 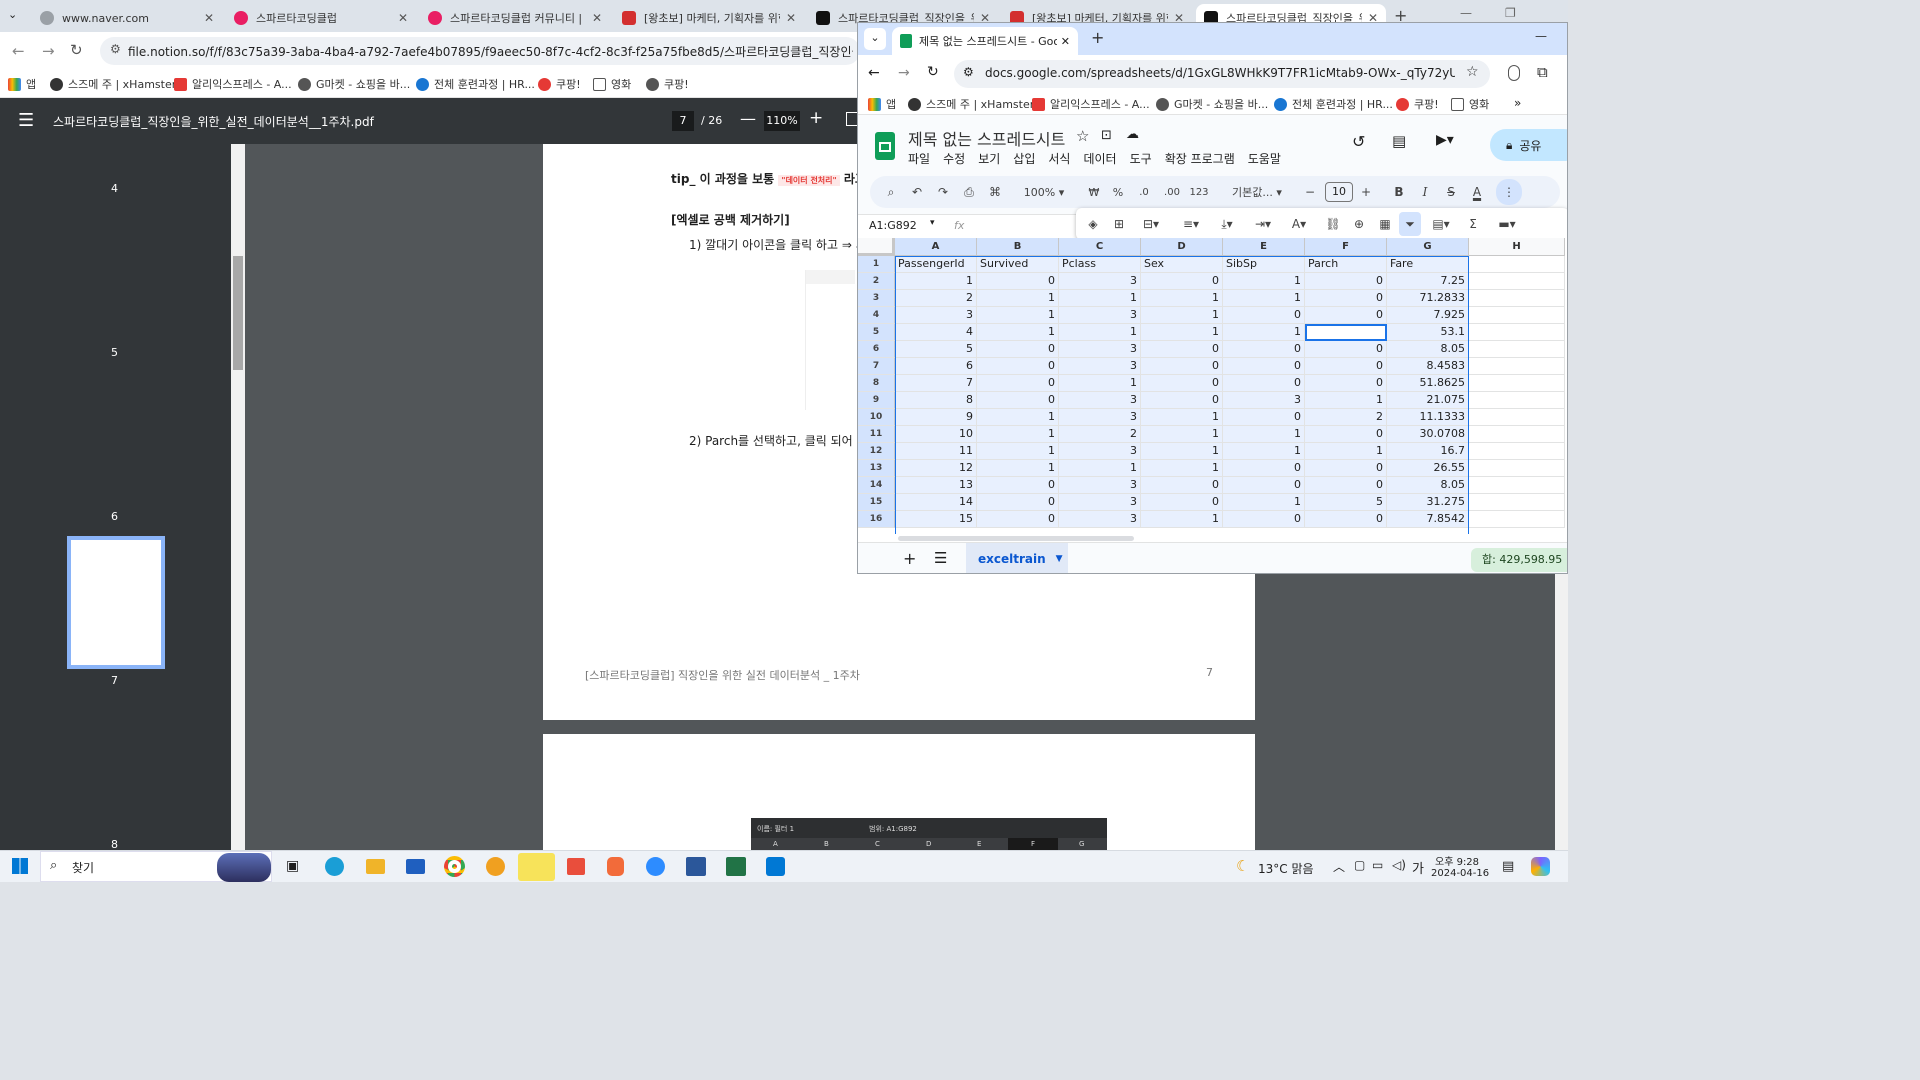 I want to click on name-box: A1:G892, so click(x=893, y=225).